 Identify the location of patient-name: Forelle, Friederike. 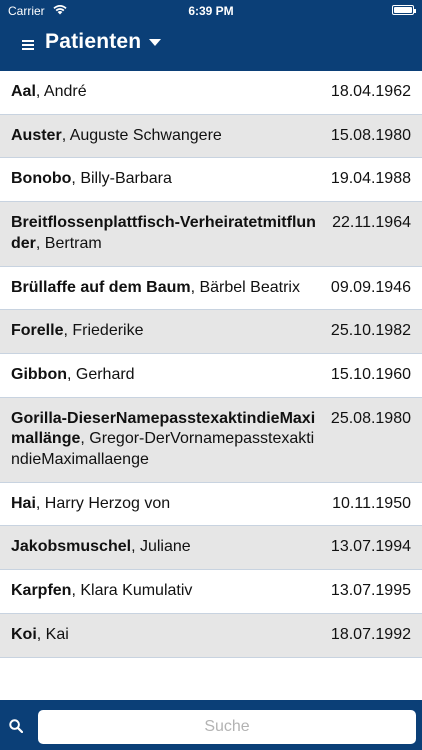
(171, 331).